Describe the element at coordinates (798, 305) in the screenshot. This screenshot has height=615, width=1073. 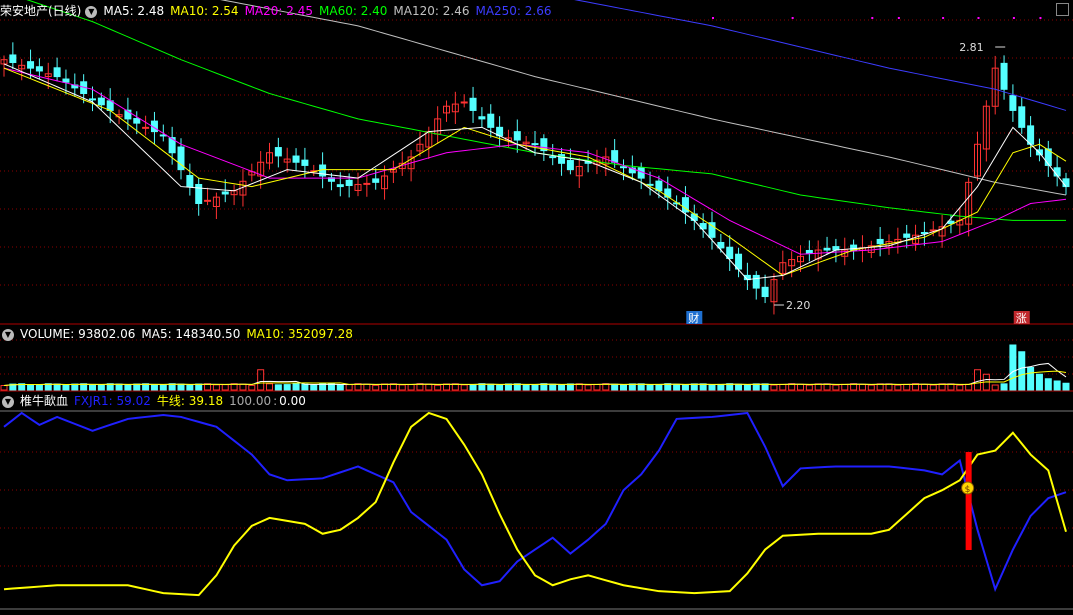
I see `low-price-label: 2.20` at that location.